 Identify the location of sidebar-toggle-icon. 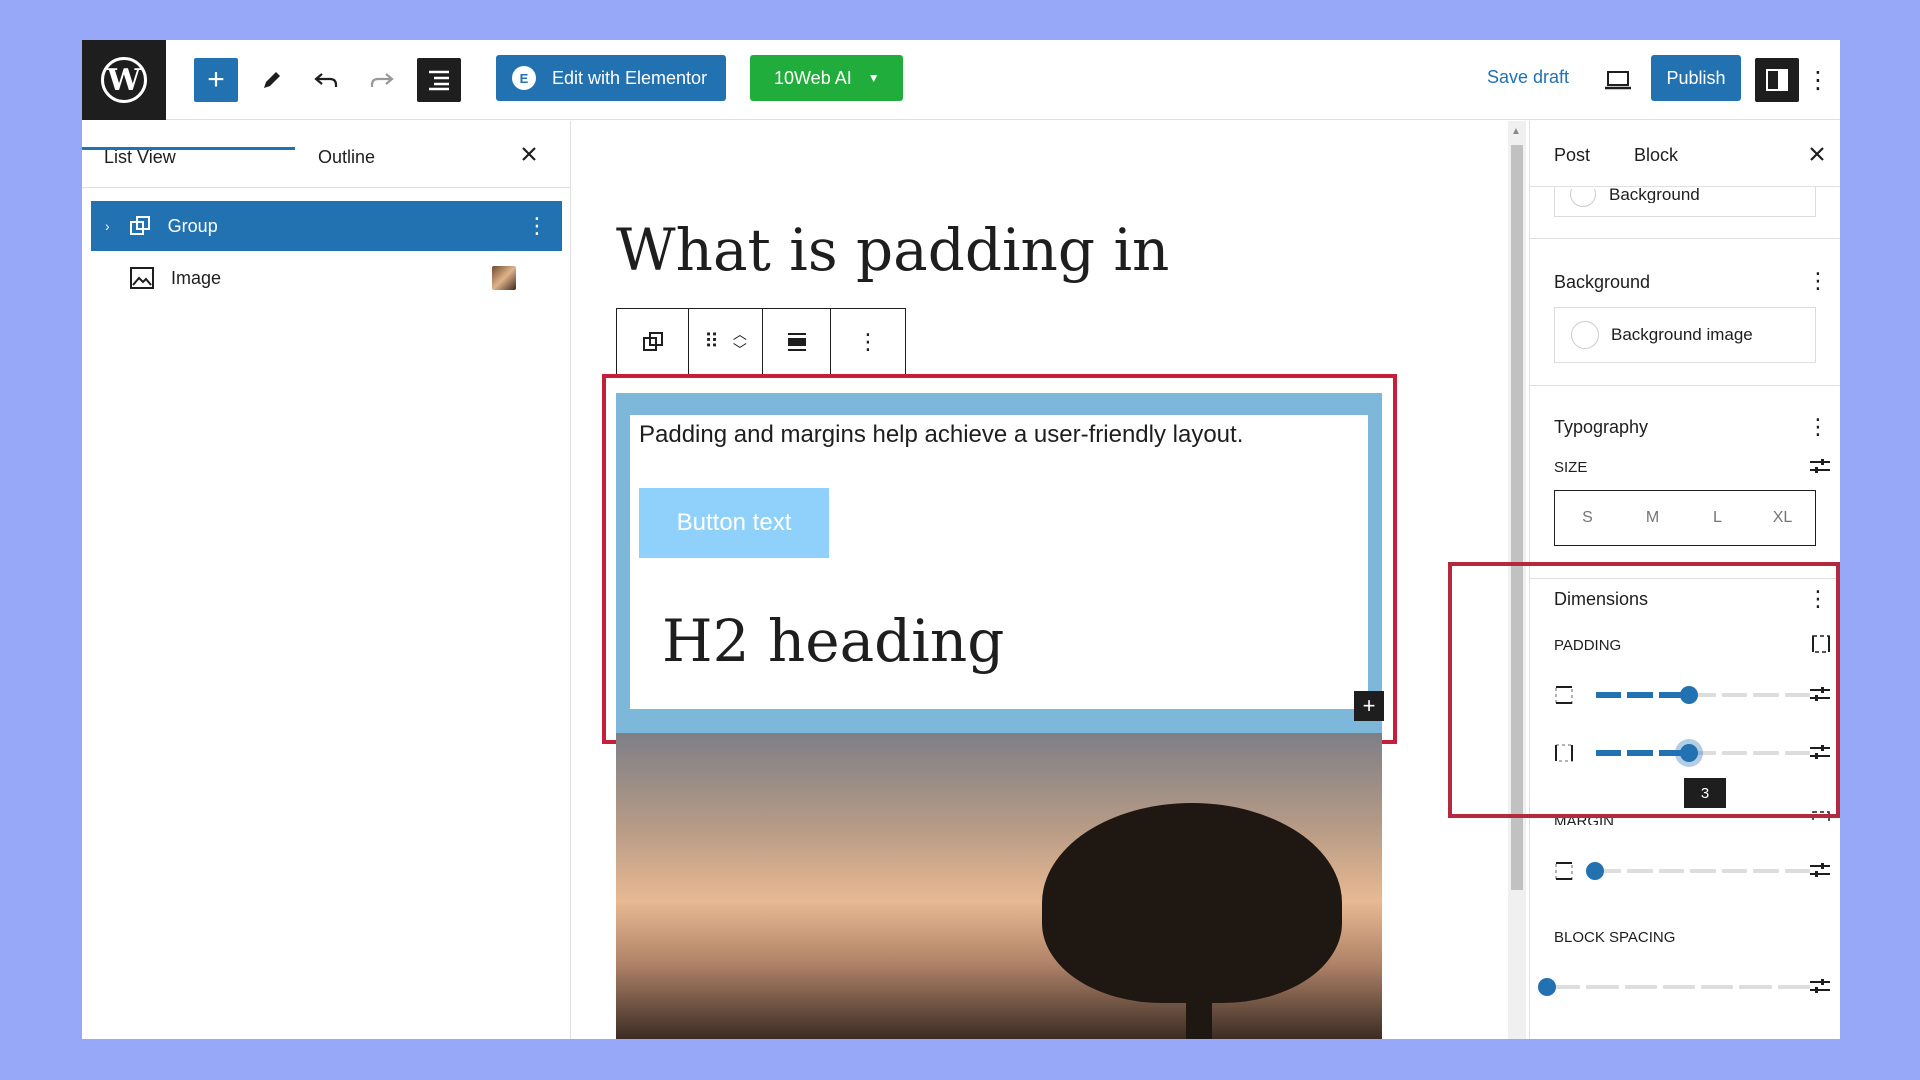
(1777, 80).